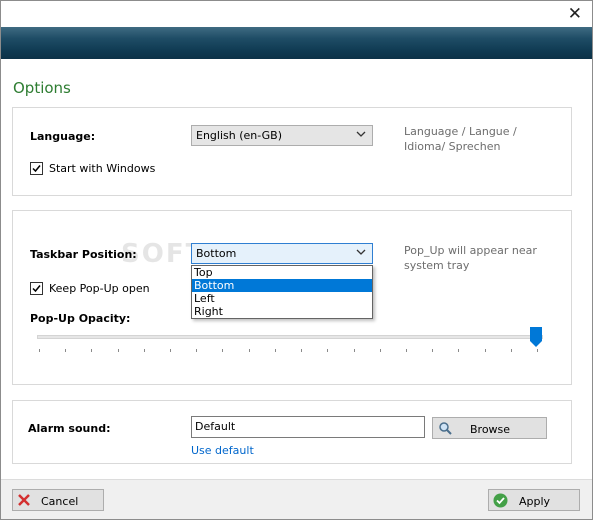  I want to click on browse-button-label: Browse, so click(490, 429).